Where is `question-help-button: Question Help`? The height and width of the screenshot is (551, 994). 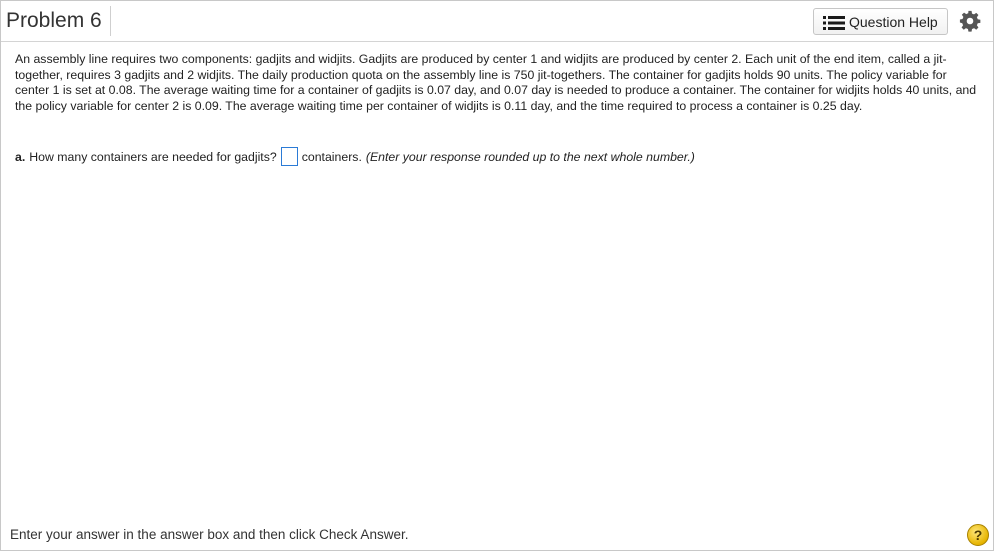 question-help-button: Question Help is located at coordinates (880, 21).